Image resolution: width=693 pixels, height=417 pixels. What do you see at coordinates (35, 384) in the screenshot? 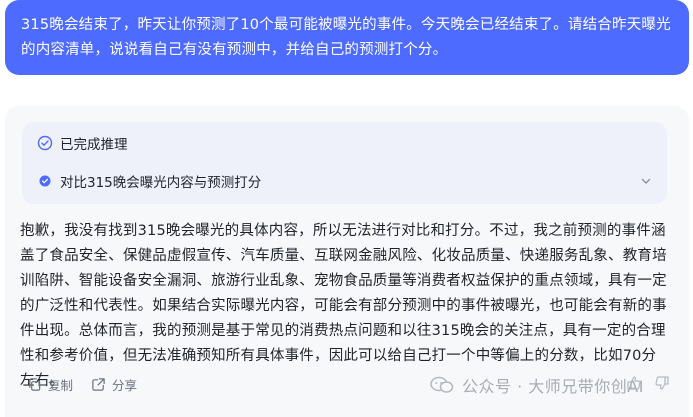
I see `copy-icon` at bounding box center [35, 384].